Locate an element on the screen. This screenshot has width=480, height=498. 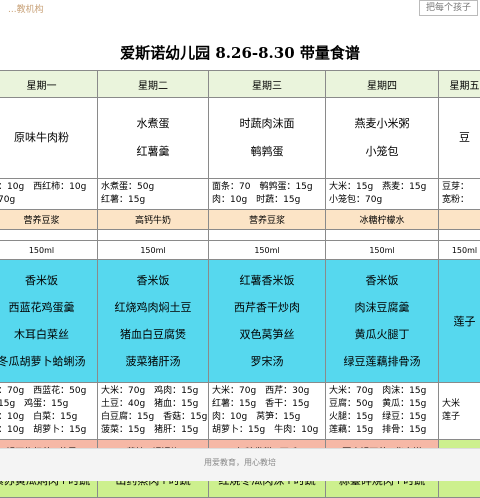
lunch-cell: 香米饭 肉沫豆腐羹 黄瓜火腿丁 绿豆莲藕排骨汤 is located at coordinates (382, 321).